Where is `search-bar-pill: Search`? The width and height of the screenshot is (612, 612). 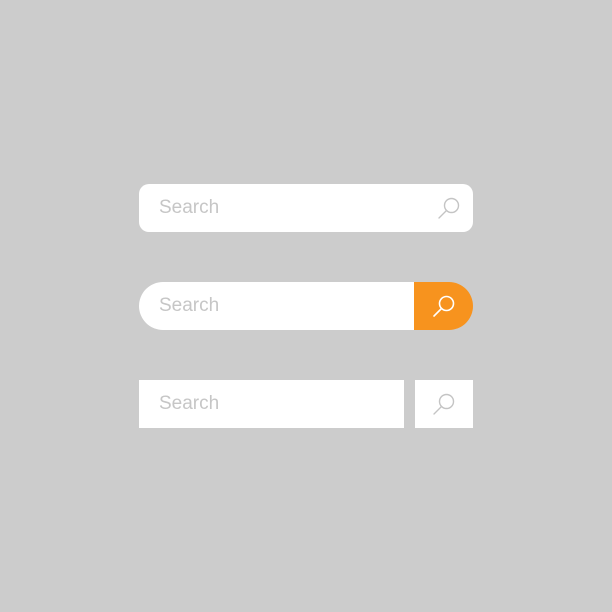 search-bar-pill: Search is located at coordinates (306, 306).